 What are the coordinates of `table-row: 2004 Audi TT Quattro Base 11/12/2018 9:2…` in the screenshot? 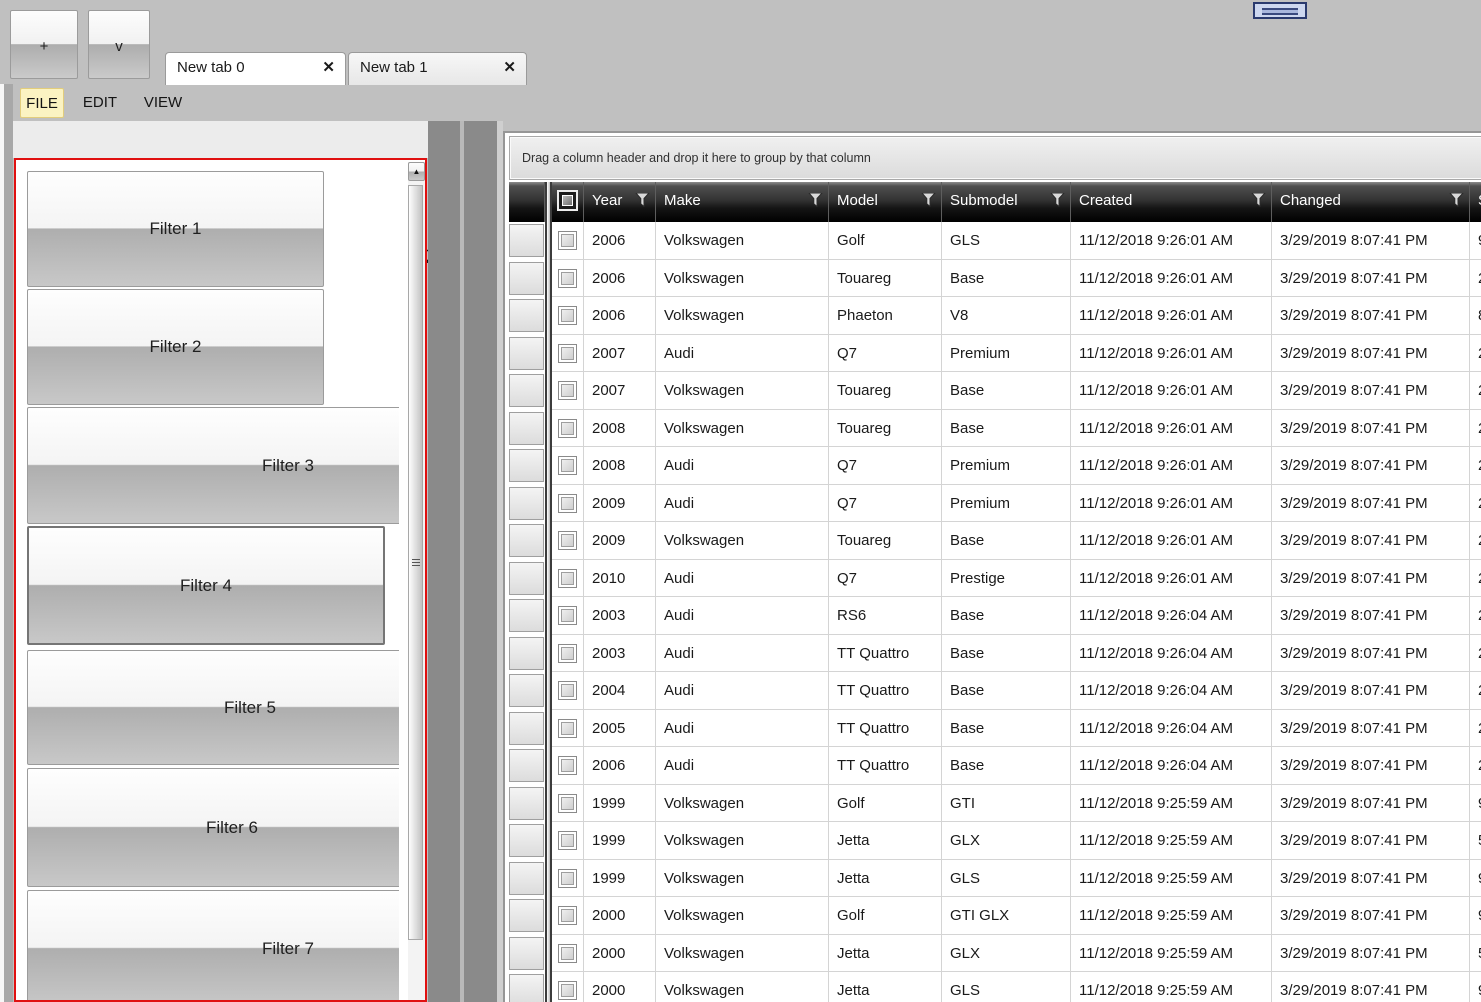 It's located at (993, 691).